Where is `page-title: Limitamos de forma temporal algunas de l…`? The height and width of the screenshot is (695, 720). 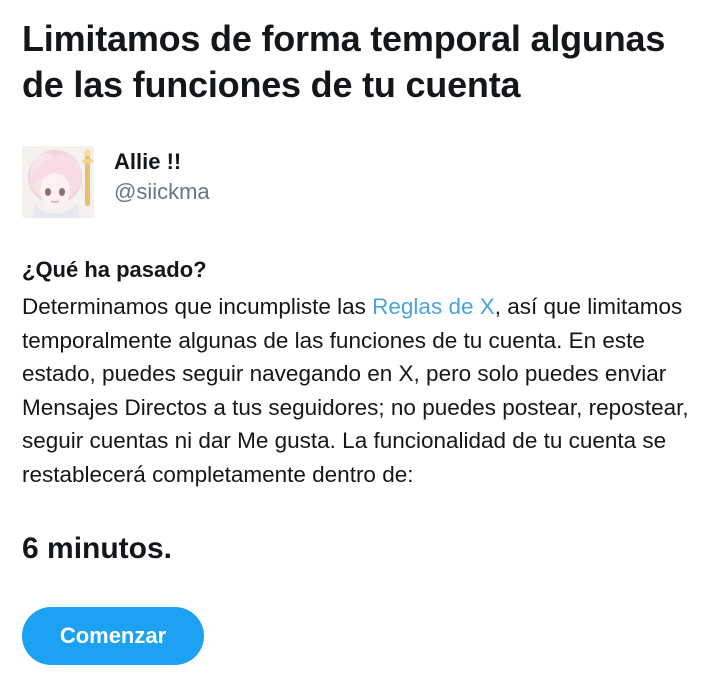
page-title: Limitamos de forma temporal algunas de l… is located at coordinates (344, 61).